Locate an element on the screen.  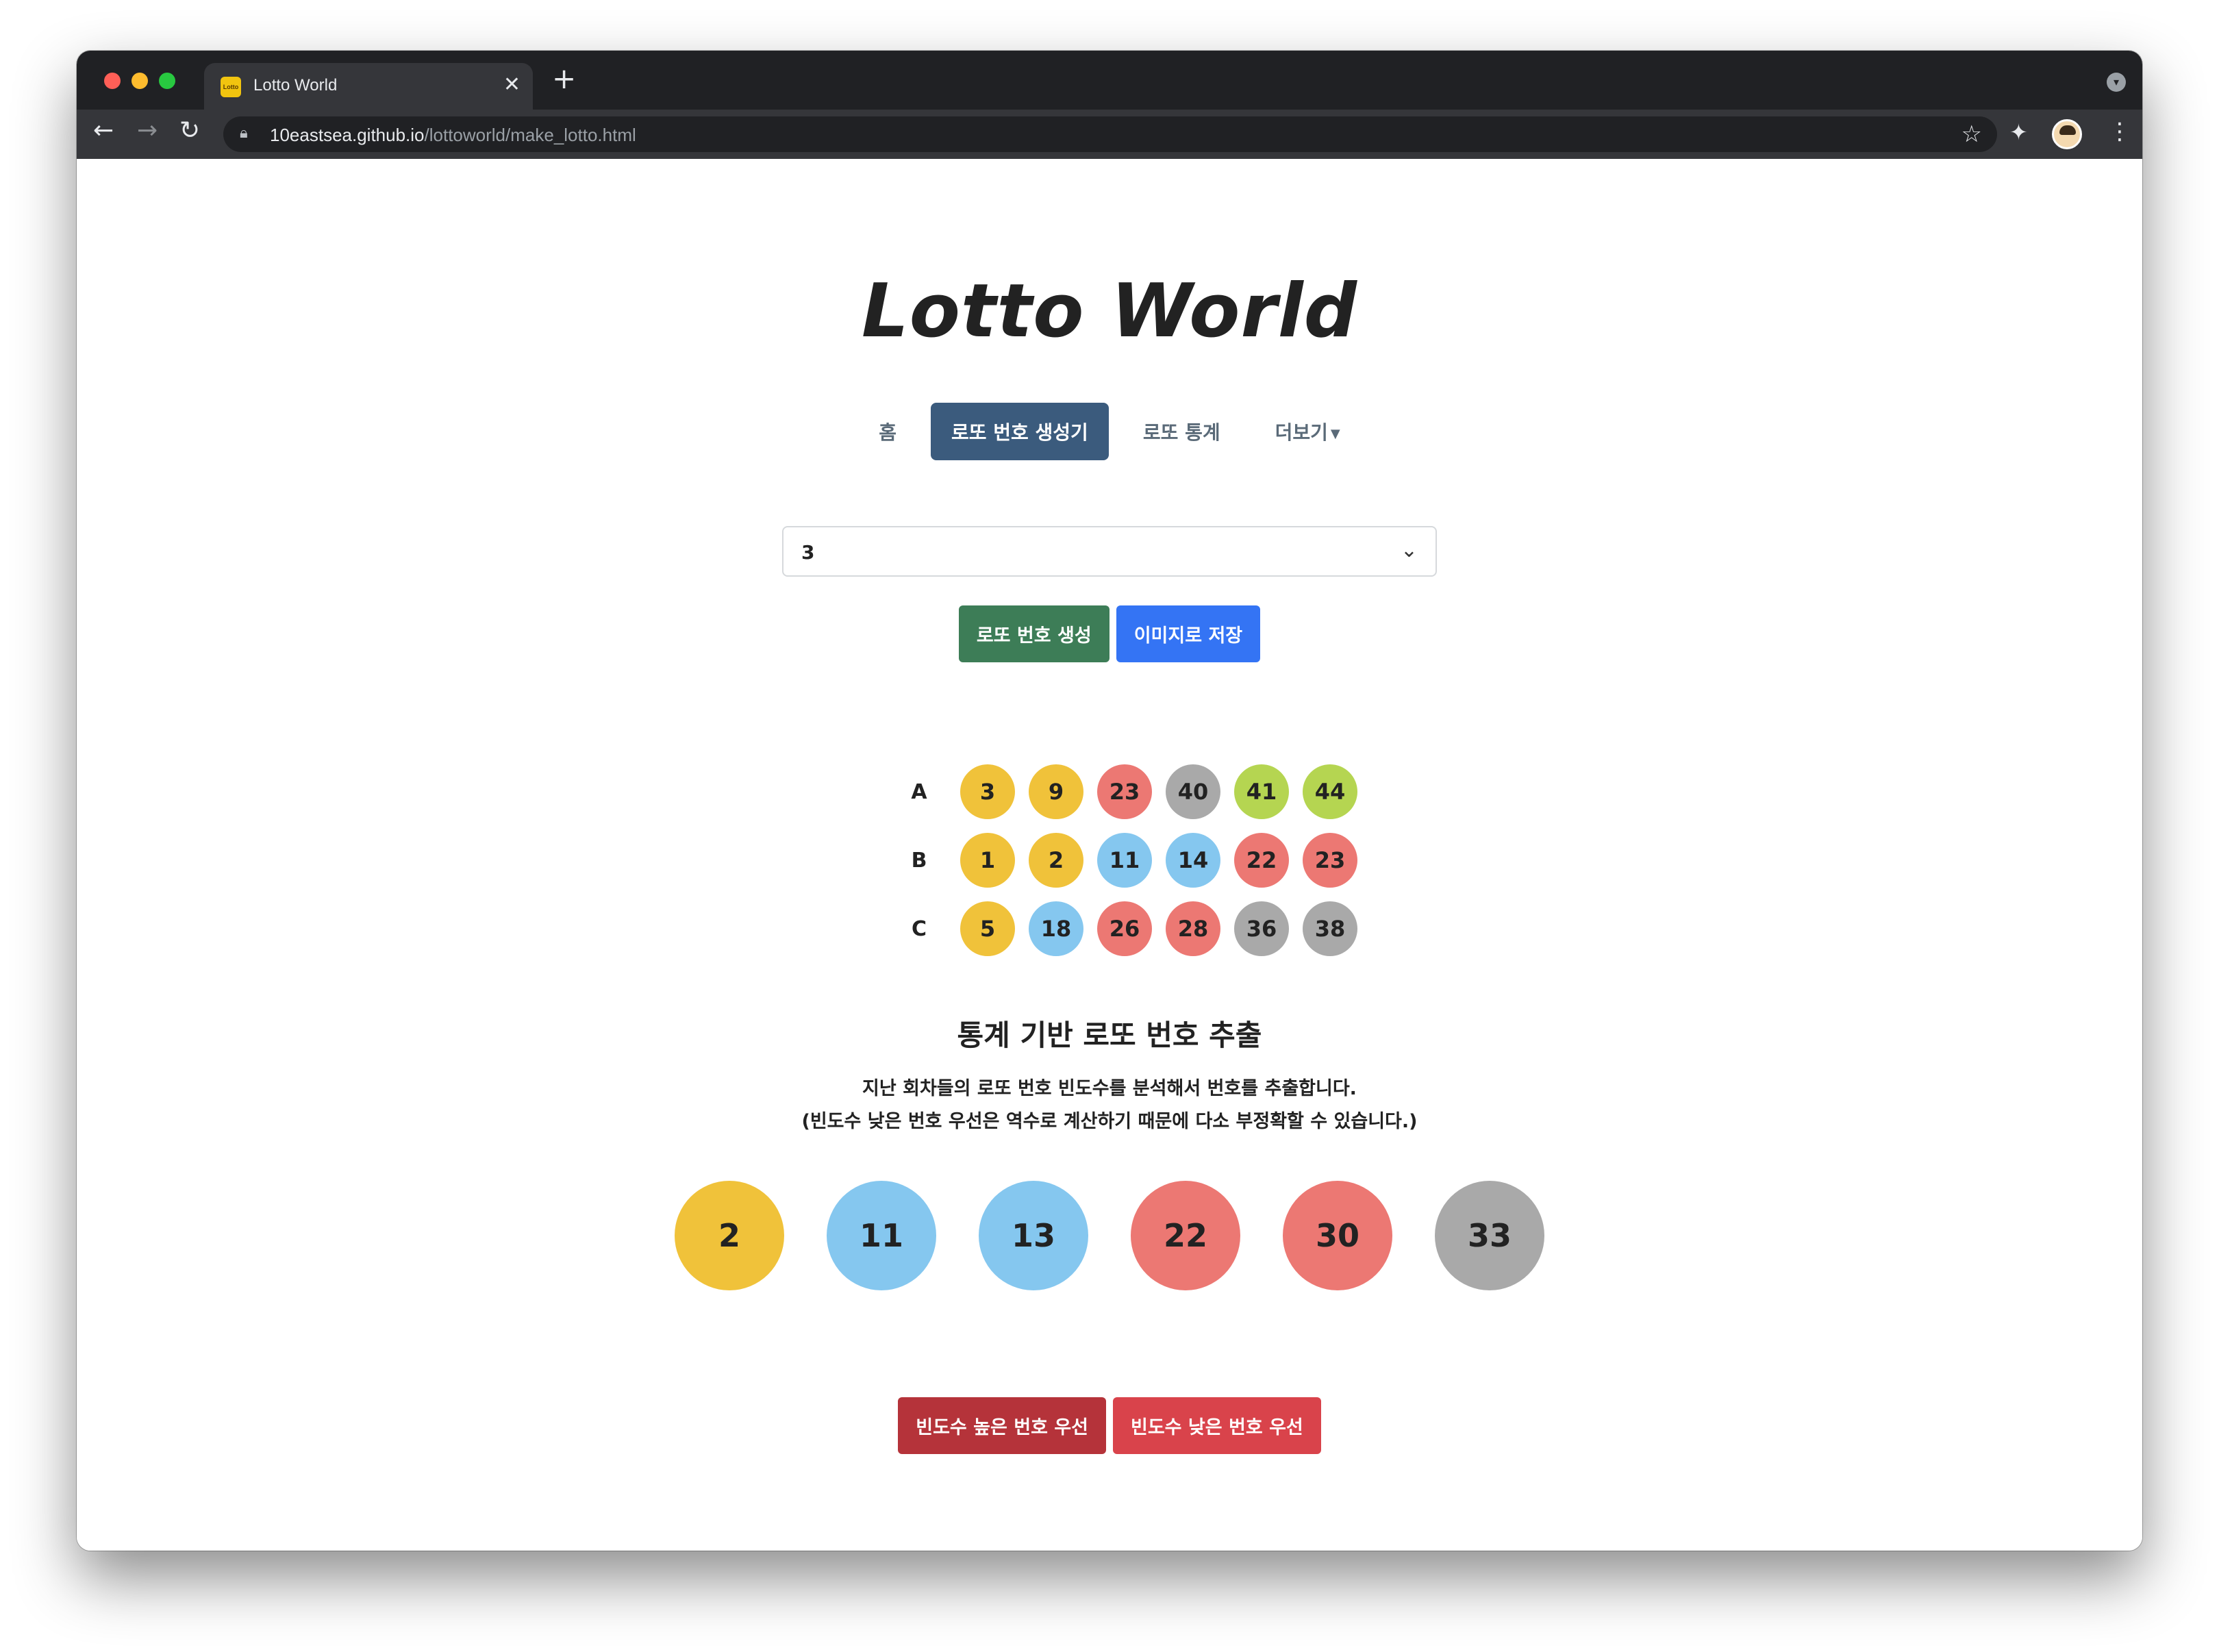
game-row-a: A 3 9 23 40 41 44 is located at coordinates (1125, 792).